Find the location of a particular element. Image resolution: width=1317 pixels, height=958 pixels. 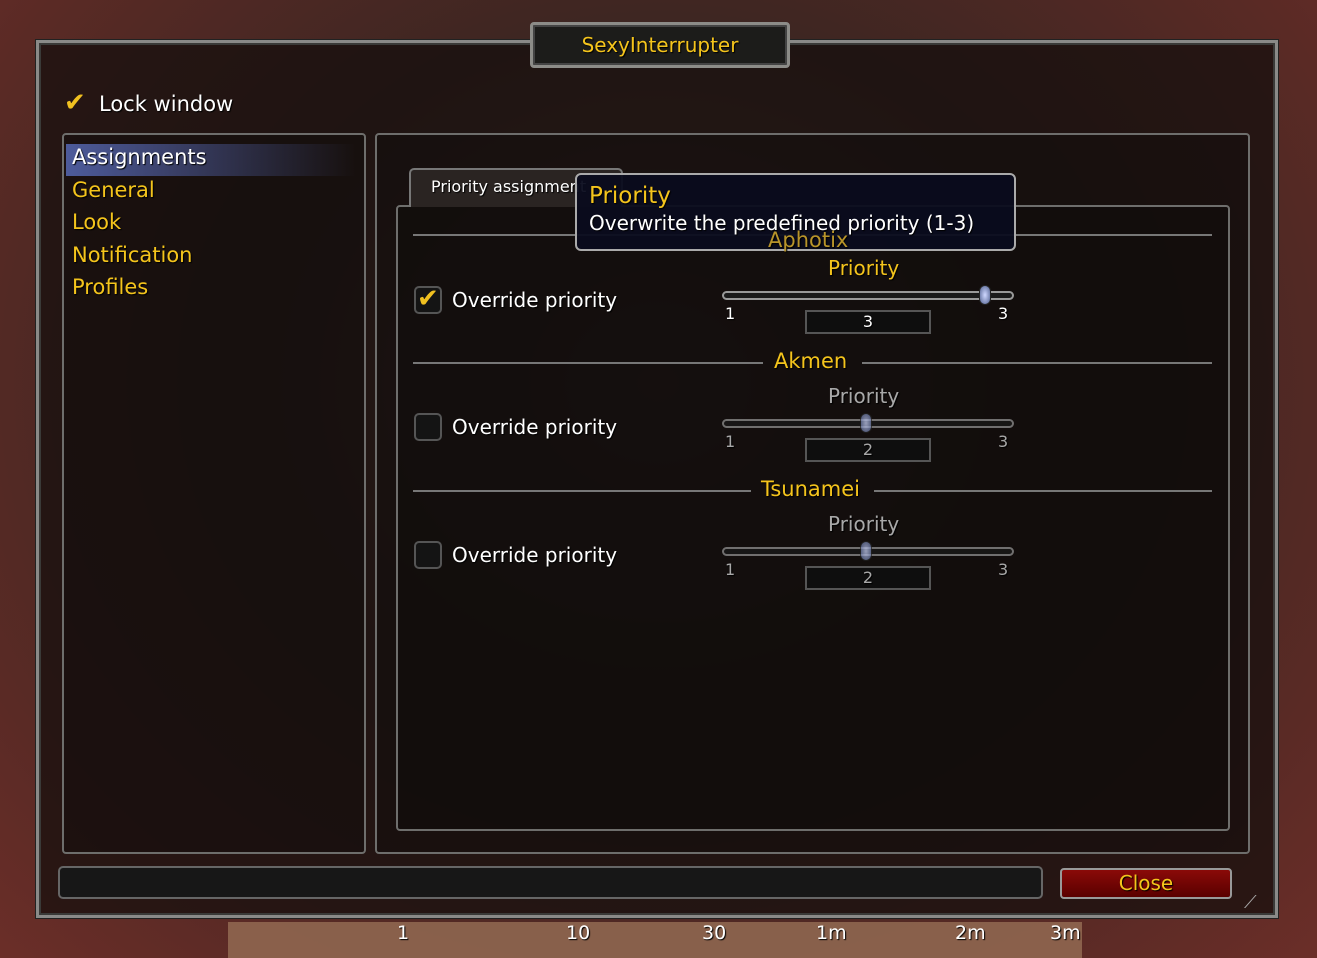

status-bar is located at coordinates (550, 882).